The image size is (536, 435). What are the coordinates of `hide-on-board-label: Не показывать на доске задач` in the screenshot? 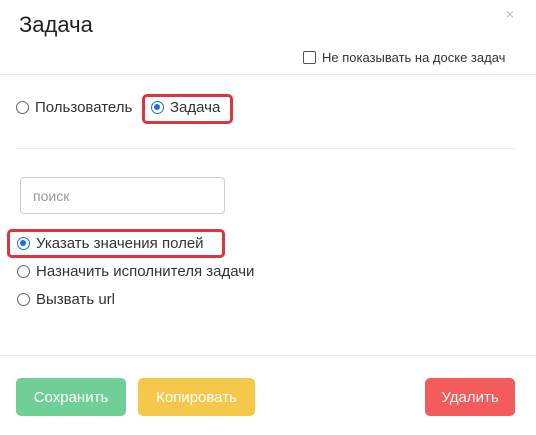 It's located at (414, 57).